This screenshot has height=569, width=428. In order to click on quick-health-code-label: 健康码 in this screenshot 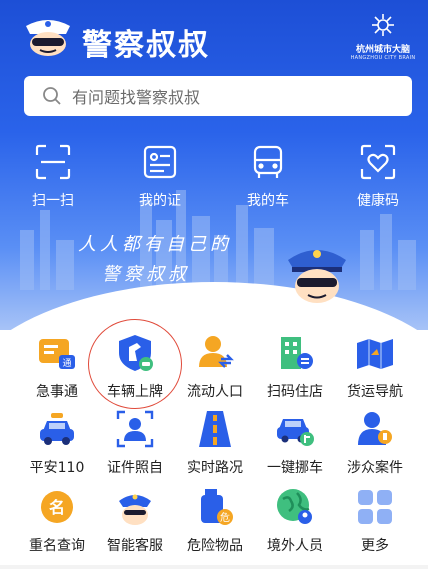, I will do `click(378, 201)`.